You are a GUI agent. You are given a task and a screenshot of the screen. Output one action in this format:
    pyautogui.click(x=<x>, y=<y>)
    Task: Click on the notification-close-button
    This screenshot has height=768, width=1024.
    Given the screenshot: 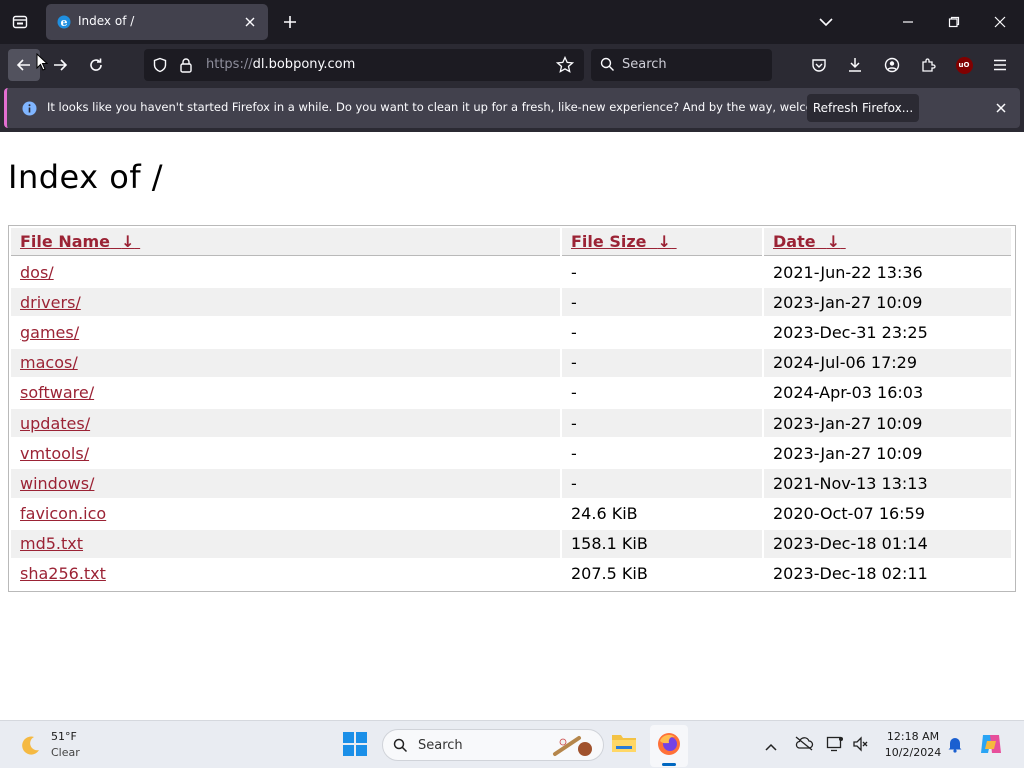 What is the action you would take?
    pyautogui.click(x=1001, y=108)
    